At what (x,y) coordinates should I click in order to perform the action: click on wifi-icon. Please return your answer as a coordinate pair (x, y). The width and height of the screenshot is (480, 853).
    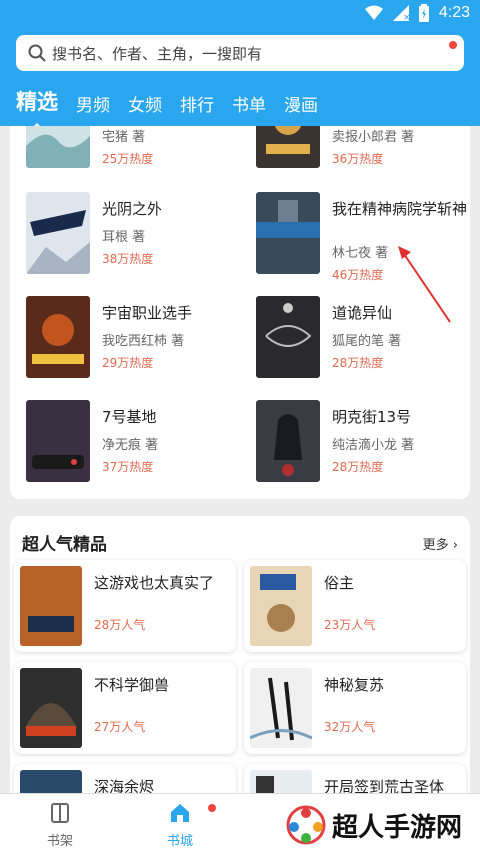
    Looking at the image, I should click on (373, 12).